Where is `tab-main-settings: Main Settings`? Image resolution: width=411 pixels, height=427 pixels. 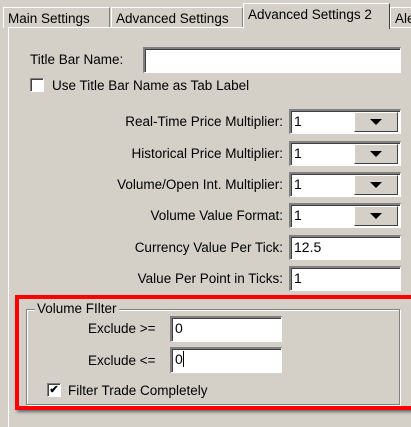
tab-main-settings: Main Settings is located at coordinates (56, 17).